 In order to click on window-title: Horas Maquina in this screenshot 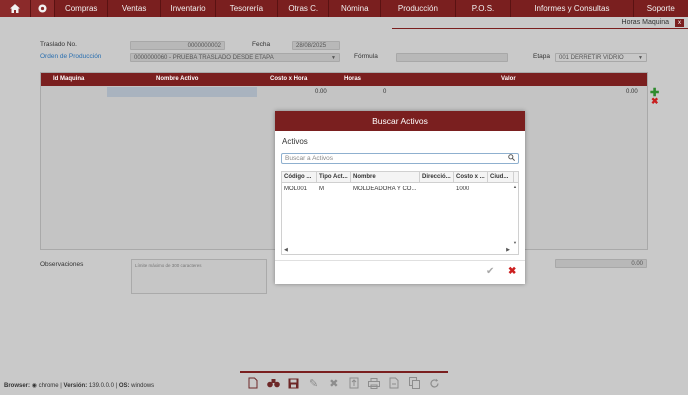, I will do `click(645, 22)`.